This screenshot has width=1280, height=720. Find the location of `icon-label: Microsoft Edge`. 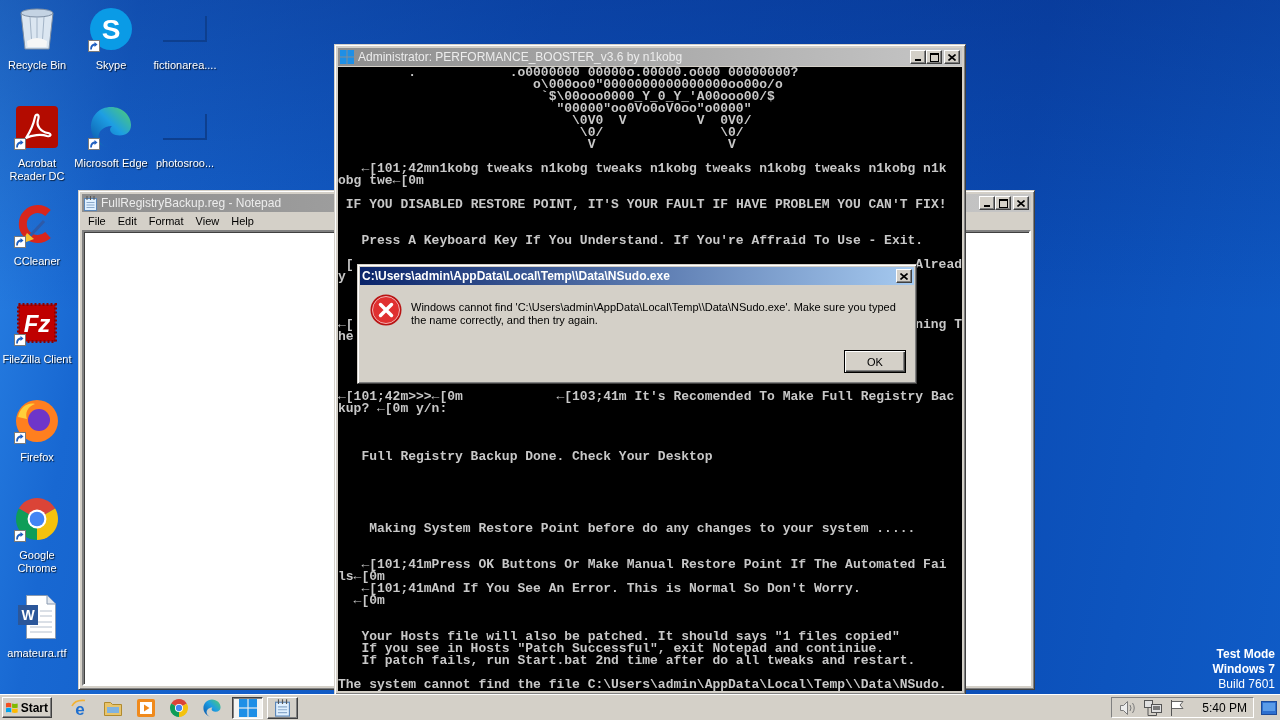

icon-label: Microsoft Edge is located at coordinates (111, 163).